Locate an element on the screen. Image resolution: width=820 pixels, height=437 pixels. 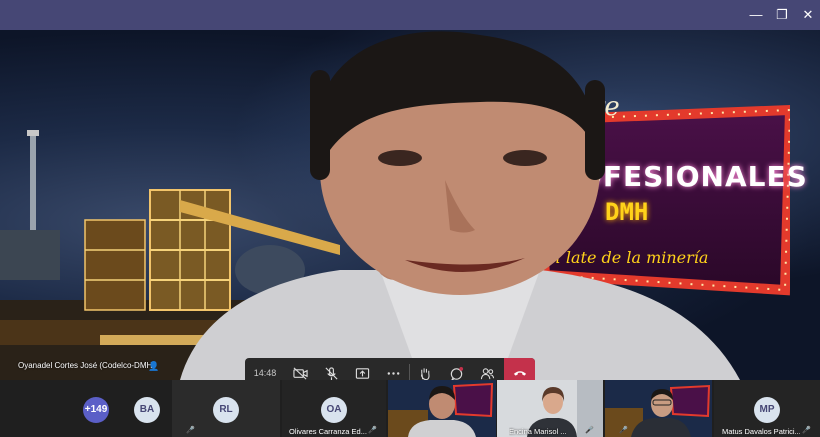
participant-icon: 👤 is located at coordinates (154, 366).